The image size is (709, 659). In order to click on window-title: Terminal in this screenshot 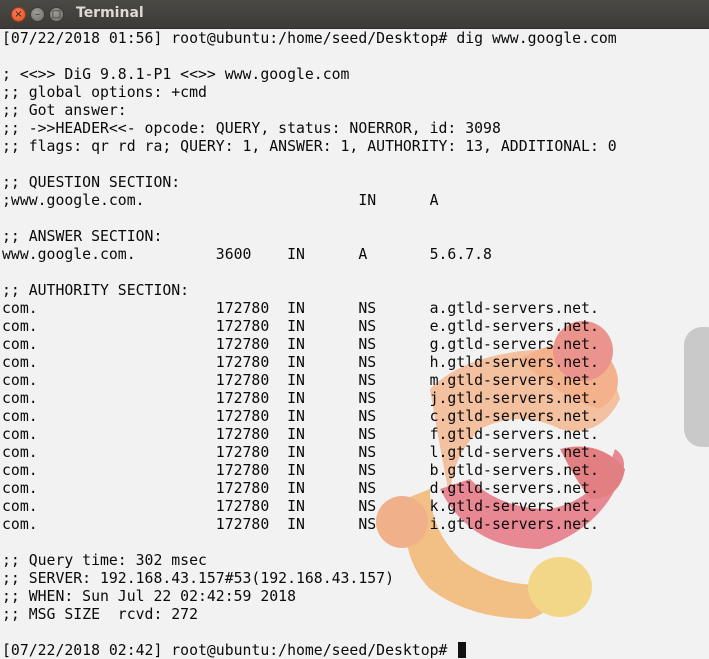, I will do `click(110, 13)`.